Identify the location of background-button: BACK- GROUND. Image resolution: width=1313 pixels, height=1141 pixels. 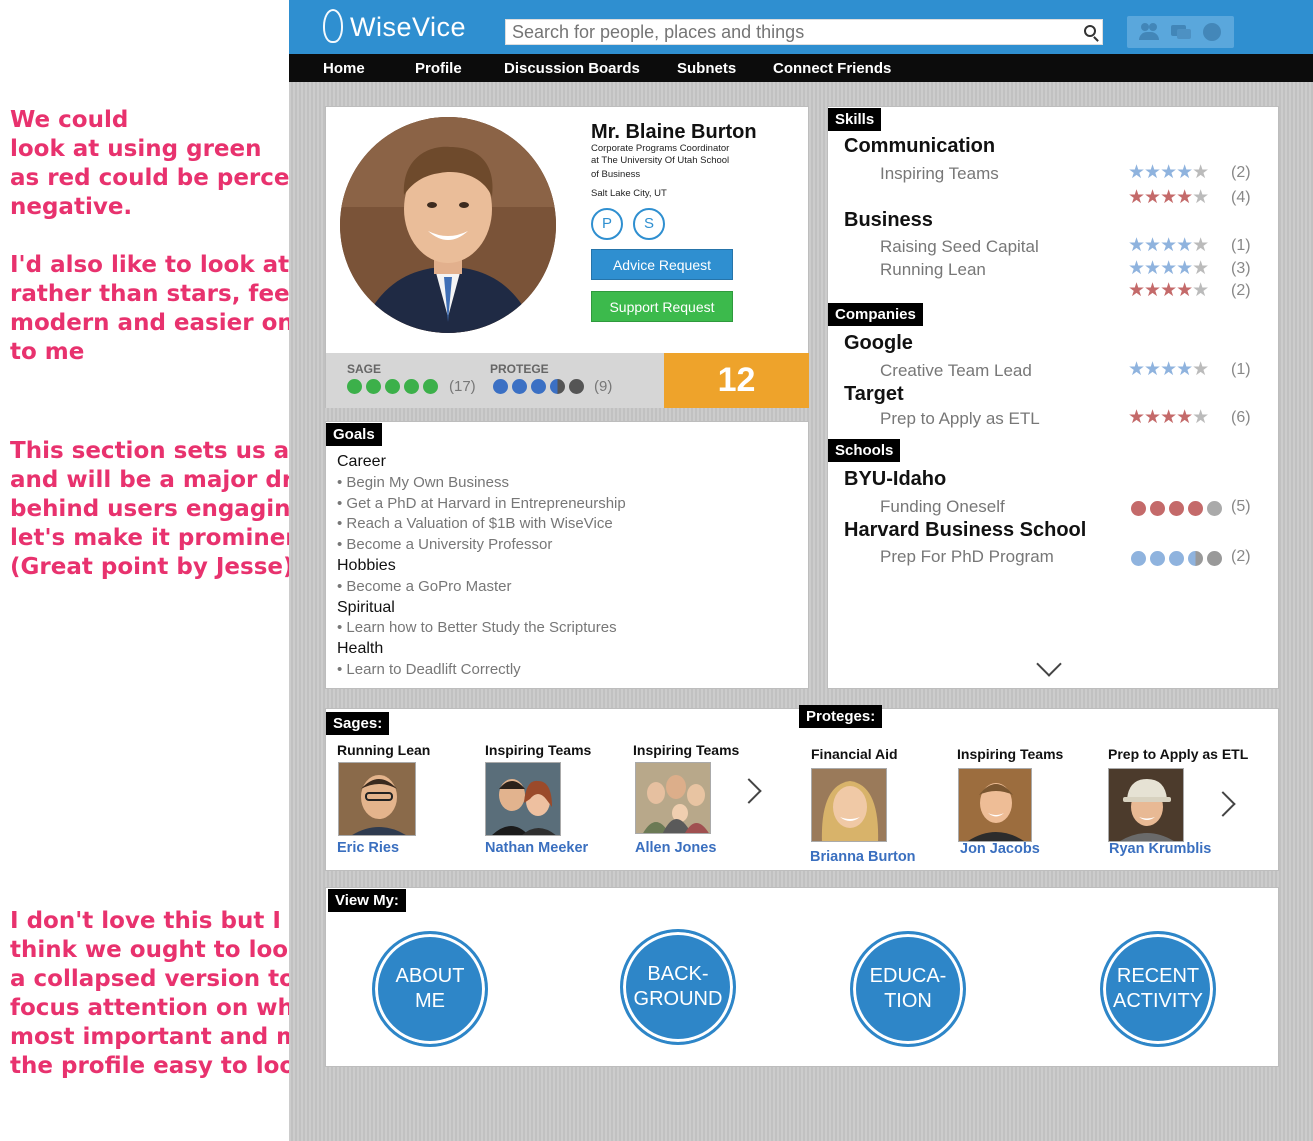
(678, 987).